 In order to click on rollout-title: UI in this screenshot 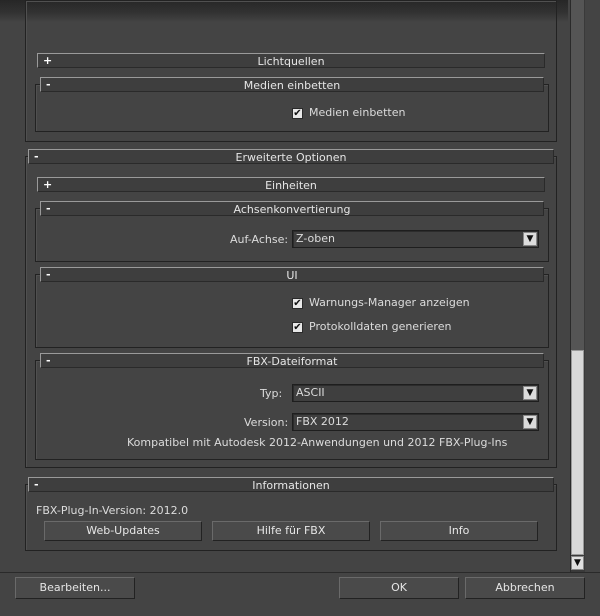, I will do `click(292, 275)`.